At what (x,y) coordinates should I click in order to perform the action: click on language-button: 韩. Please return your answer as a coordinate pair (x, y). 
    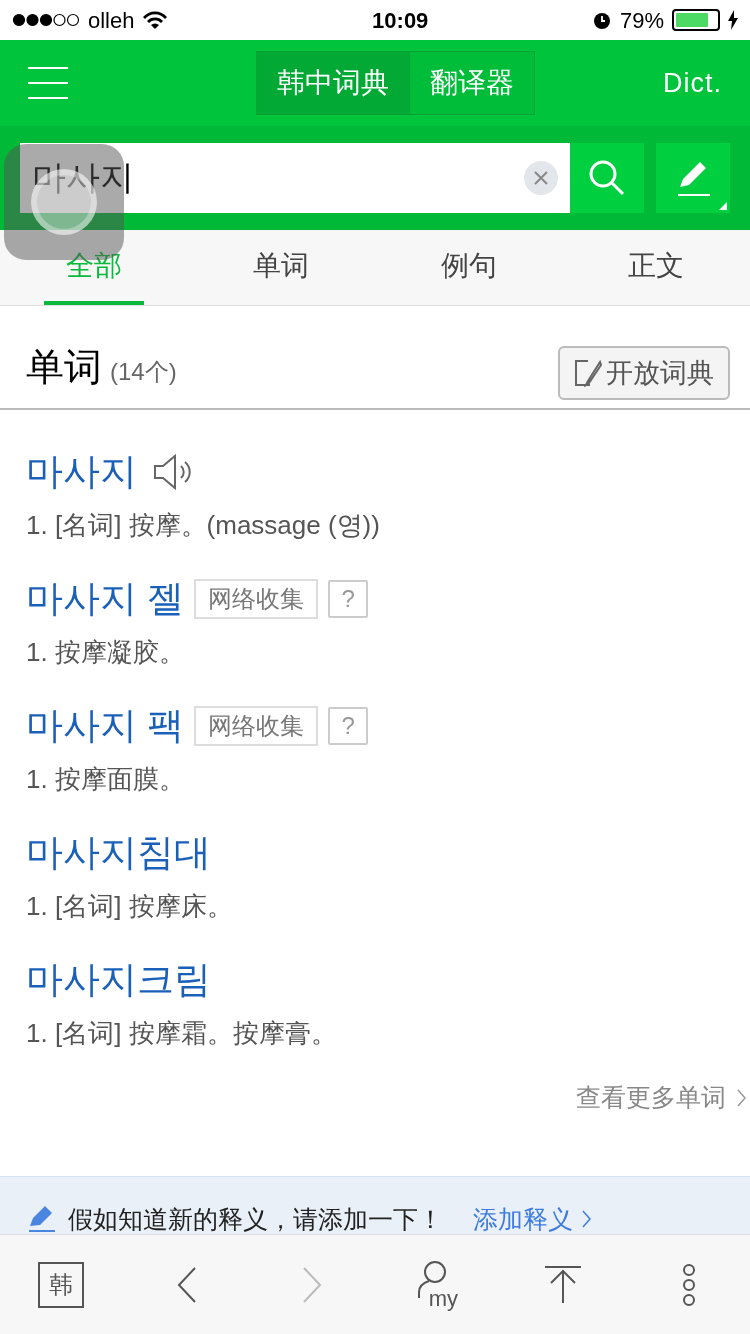
    Looking at the image, I should click on (61, 1284).